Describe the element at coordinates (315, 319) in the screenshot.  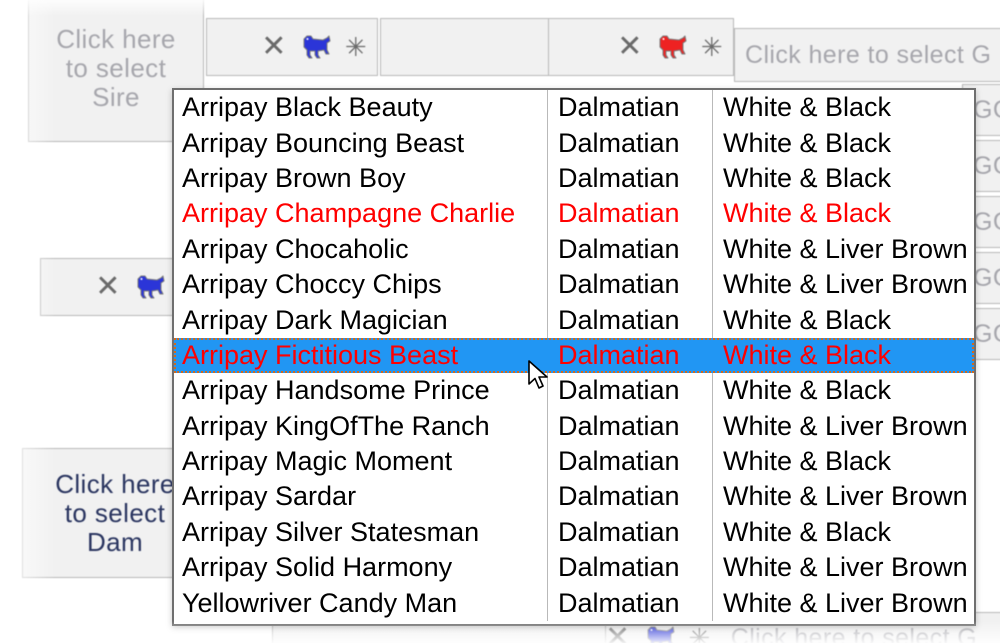
I see `row-dog-name: Arripay Dark Magician` at that location.